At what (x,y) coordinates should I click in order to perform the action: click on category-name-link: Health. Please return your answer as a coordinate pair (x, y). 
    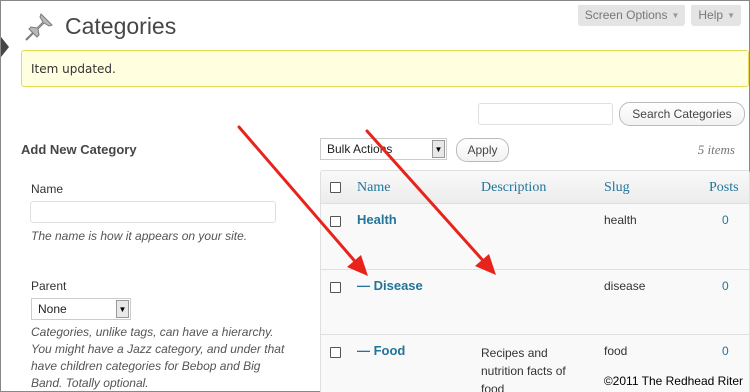
    Looking at the image, I should click on (377, 219).